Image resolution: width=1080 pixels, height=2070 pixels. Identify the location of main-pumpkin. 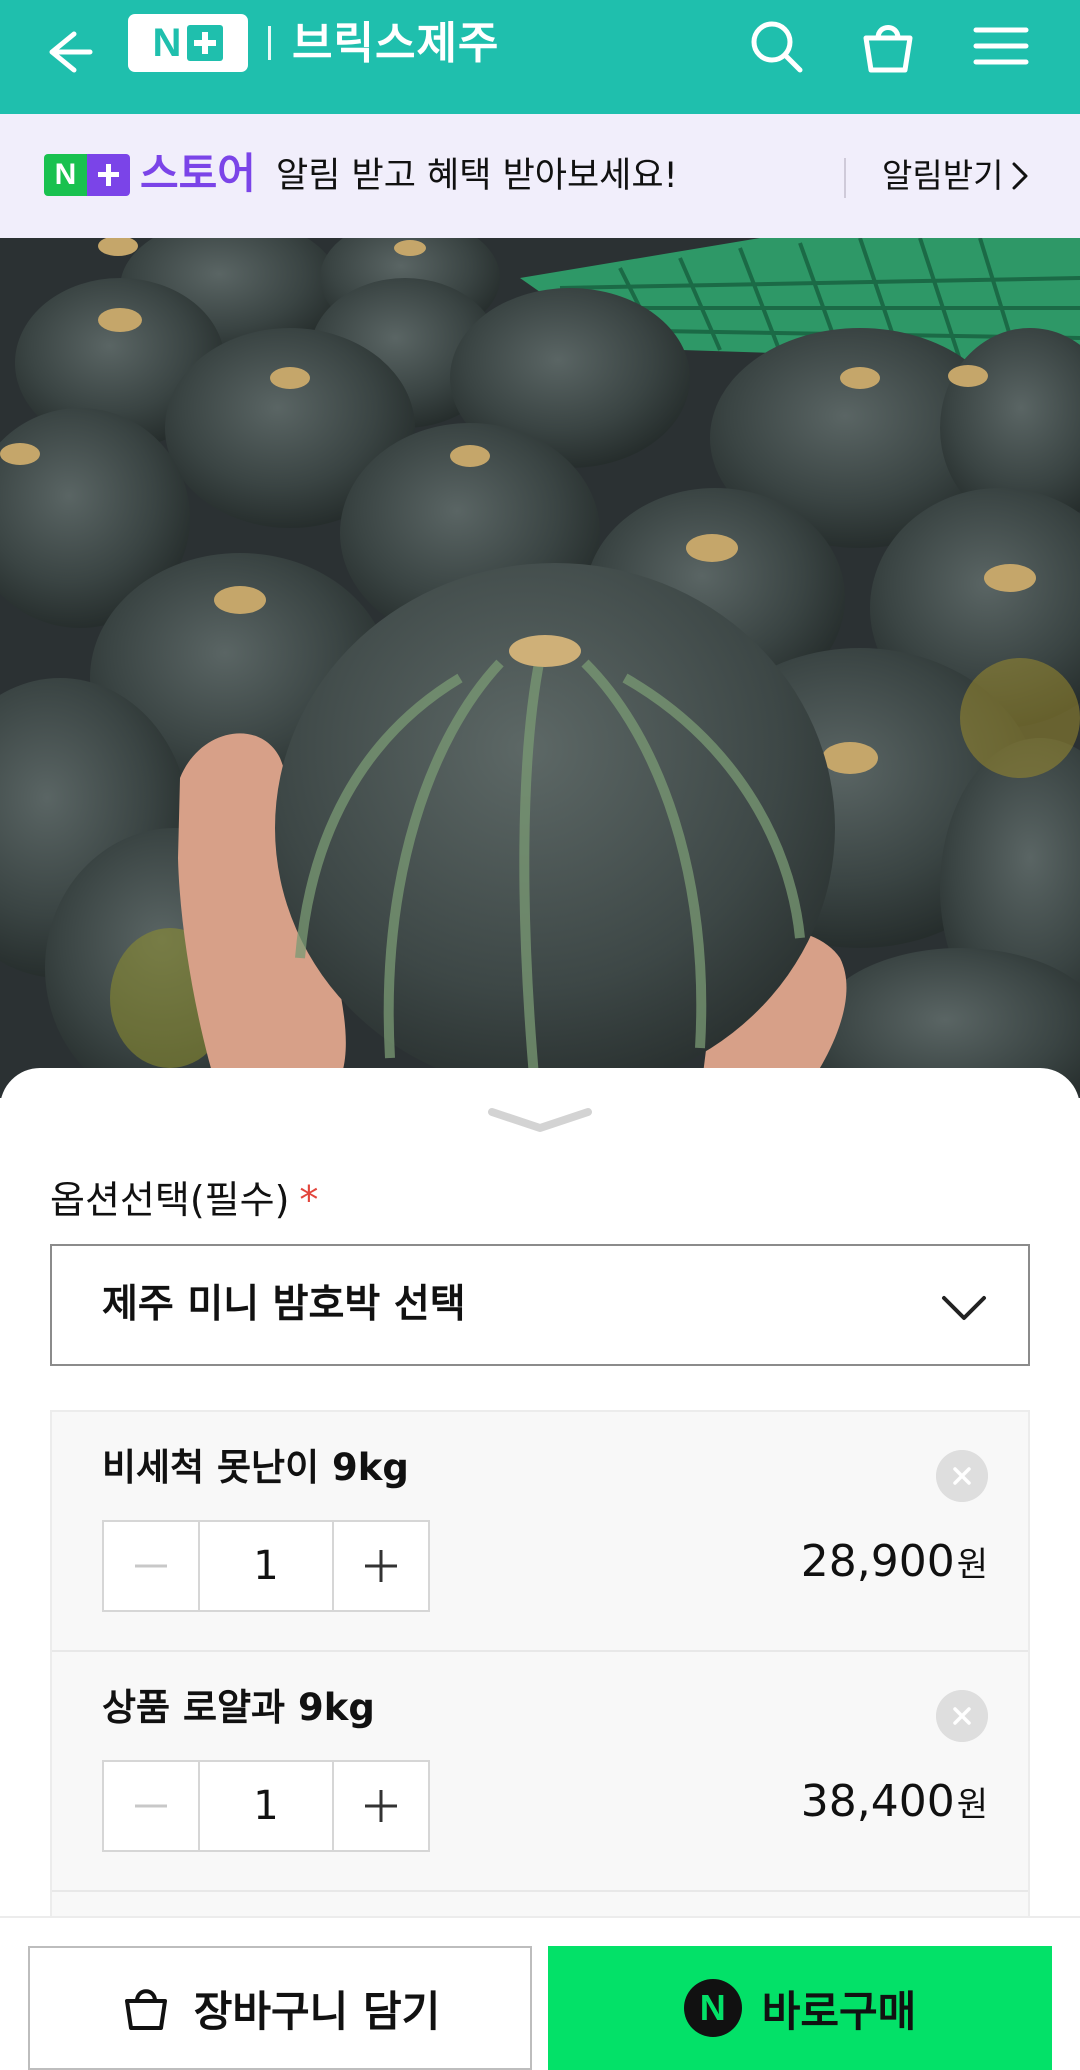
(555, 828).